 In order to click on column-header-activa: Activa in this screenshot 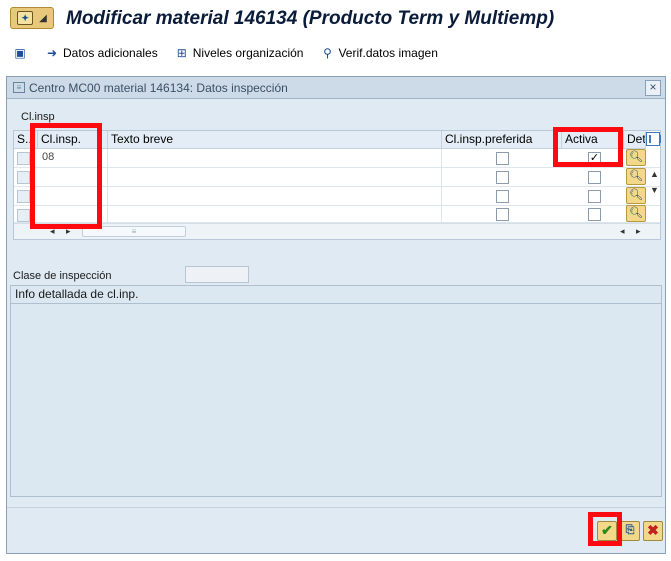, I will do `click(593, 140)`.